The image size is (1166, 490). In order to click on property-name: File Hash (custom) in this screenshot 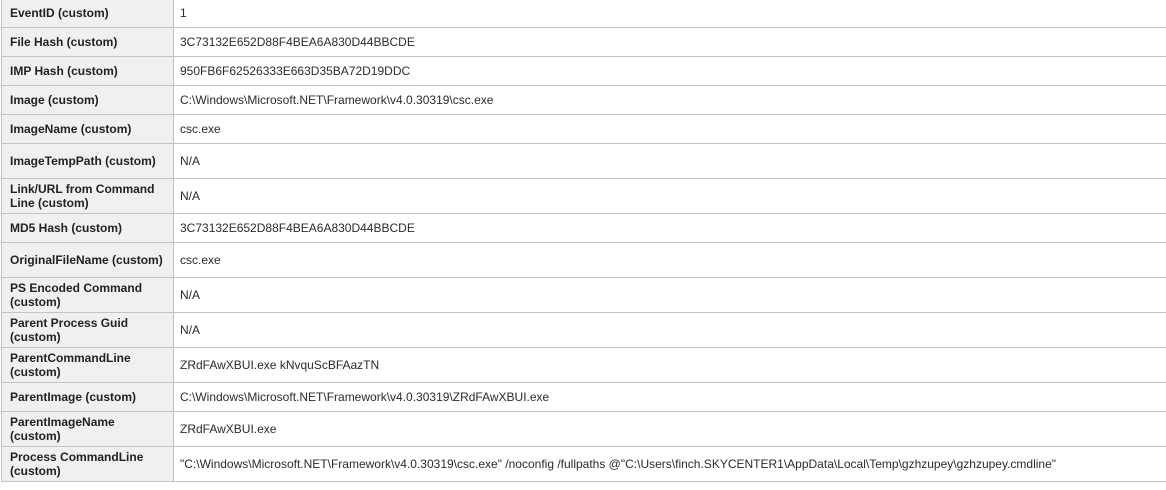, I will do `click(87, 42)`.